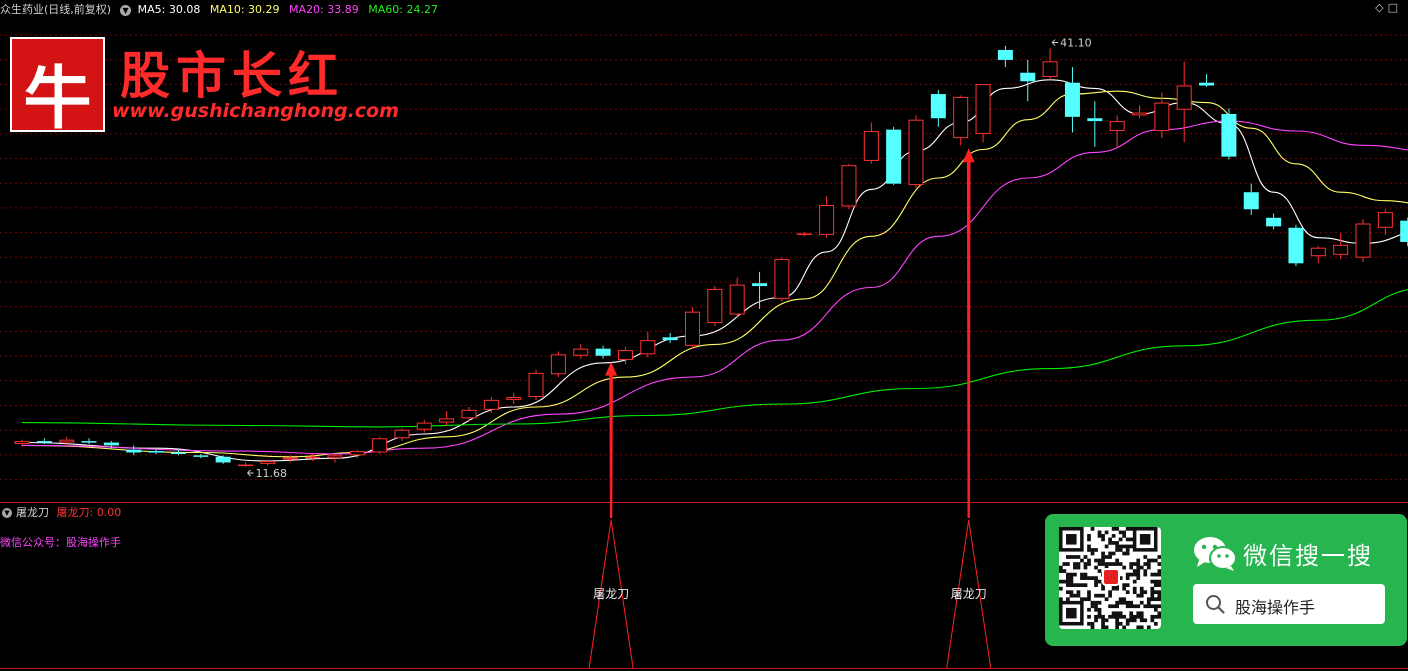 Image resolution: width=1408 pixels, height=671 pixels. I want to click on stock-name: 众生药业(日线,前复权), so click(55, 9).